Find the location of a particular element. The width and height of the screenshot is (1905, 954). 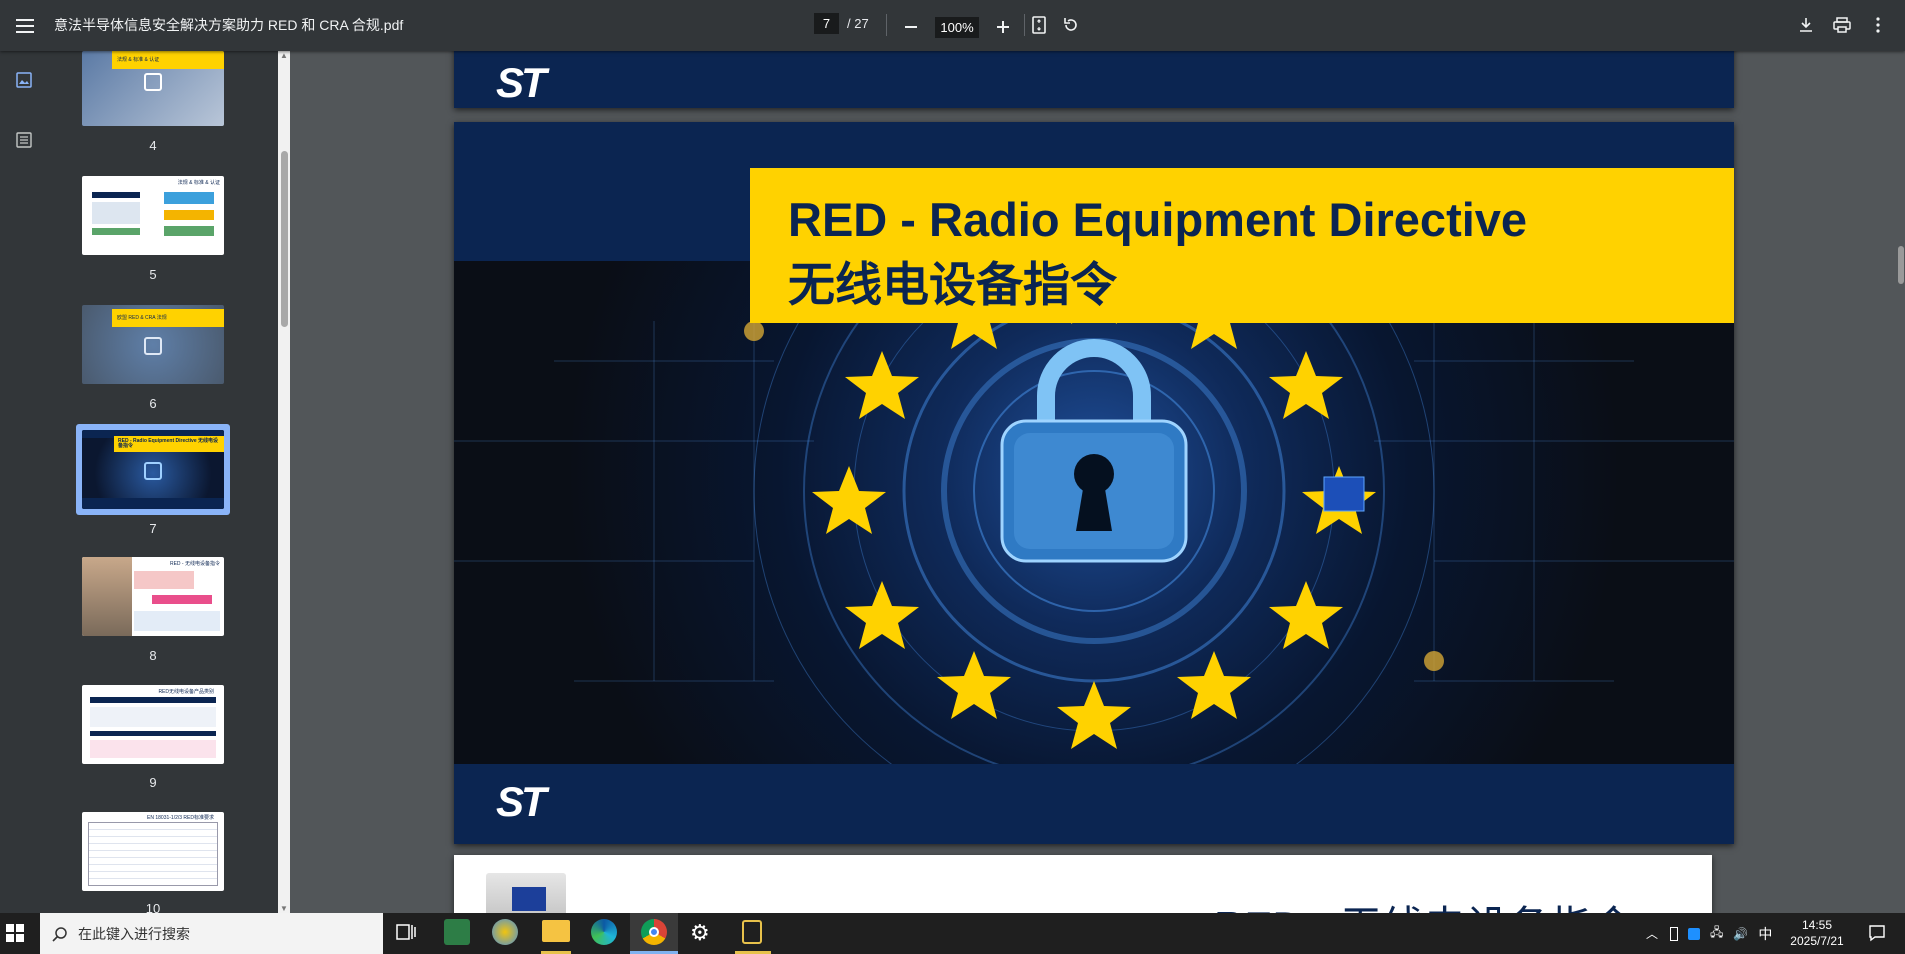

outline-view-icon is located at coordinates (24, 140).